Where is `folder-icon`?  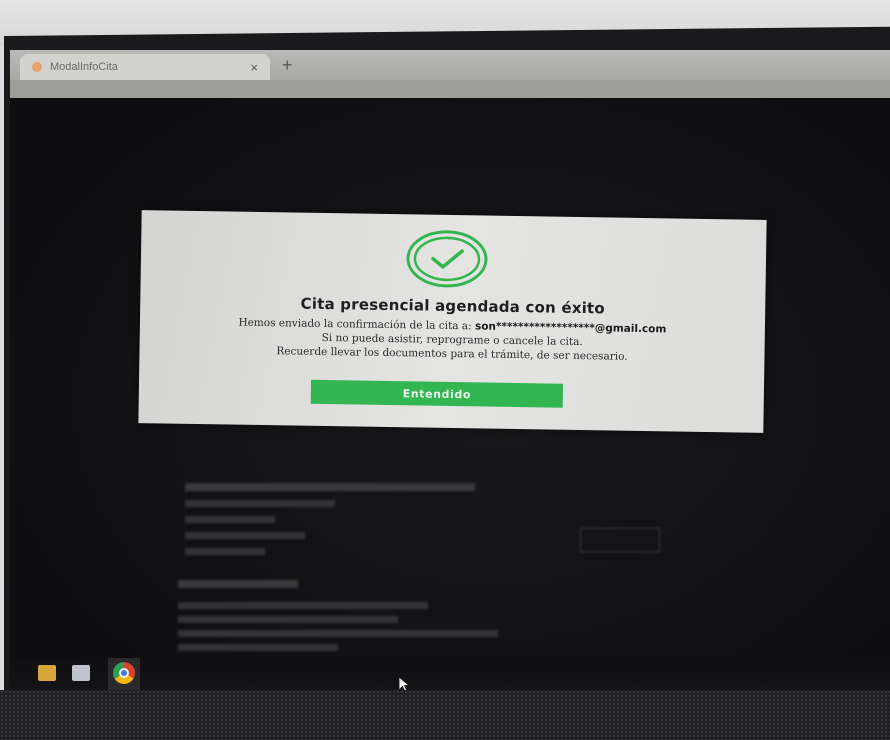 folder-icon is located at coordinates (47, 673).